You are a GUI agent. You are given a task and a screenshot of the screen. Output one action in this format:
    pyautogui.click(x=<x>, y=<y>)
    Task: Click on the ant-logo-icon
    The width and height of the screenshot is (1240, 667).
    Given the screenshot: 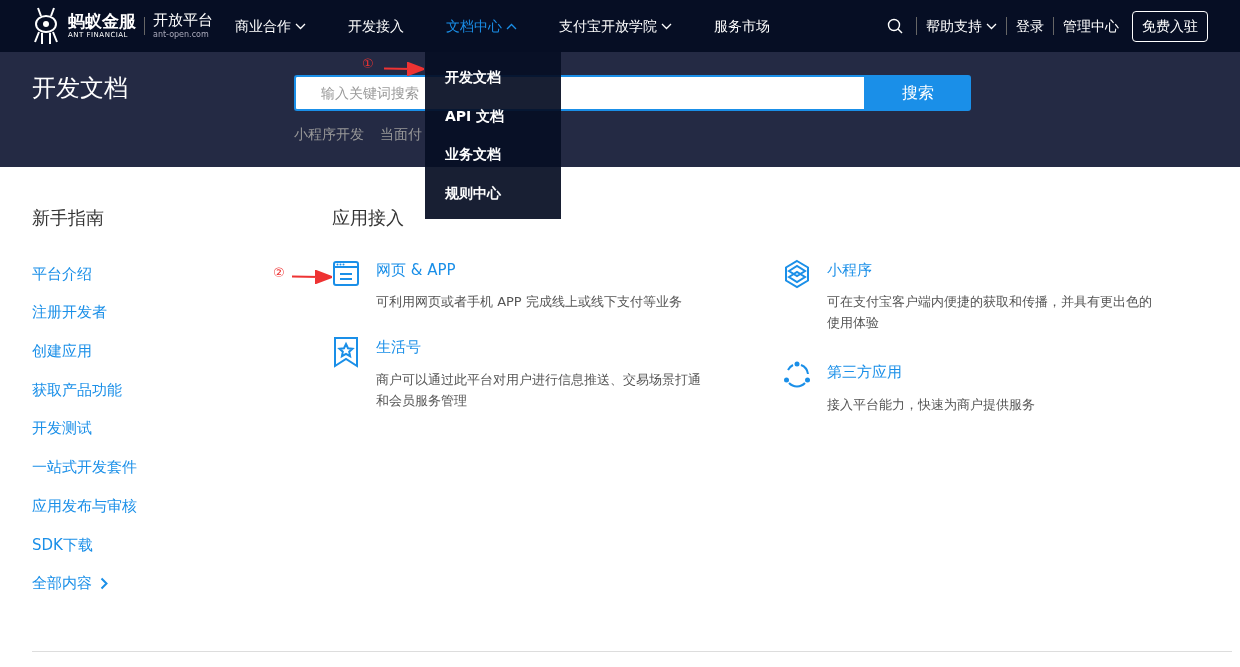 What is the action you would take?
    pyautogui.click(x=46, y=26)
    